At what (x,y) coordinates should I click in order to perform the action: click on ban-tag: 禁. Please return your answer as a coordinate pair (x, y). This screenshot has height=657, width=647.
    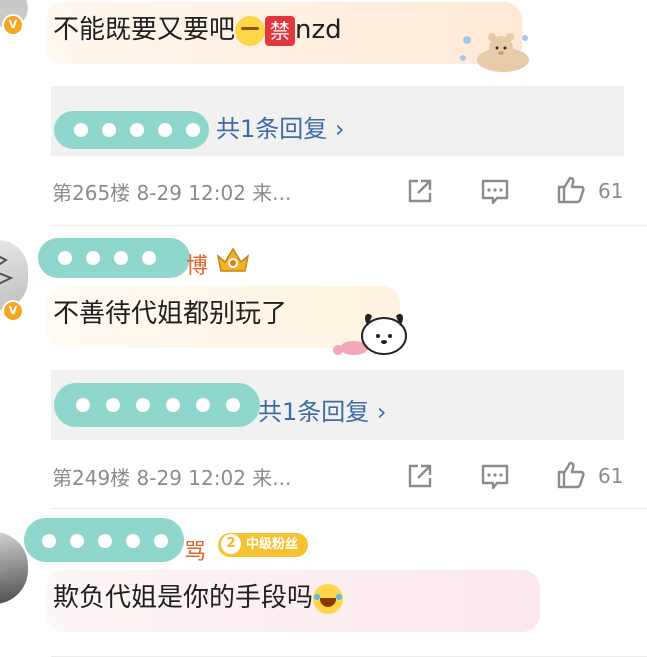
    Looking at the image, I should click on (280, 30).